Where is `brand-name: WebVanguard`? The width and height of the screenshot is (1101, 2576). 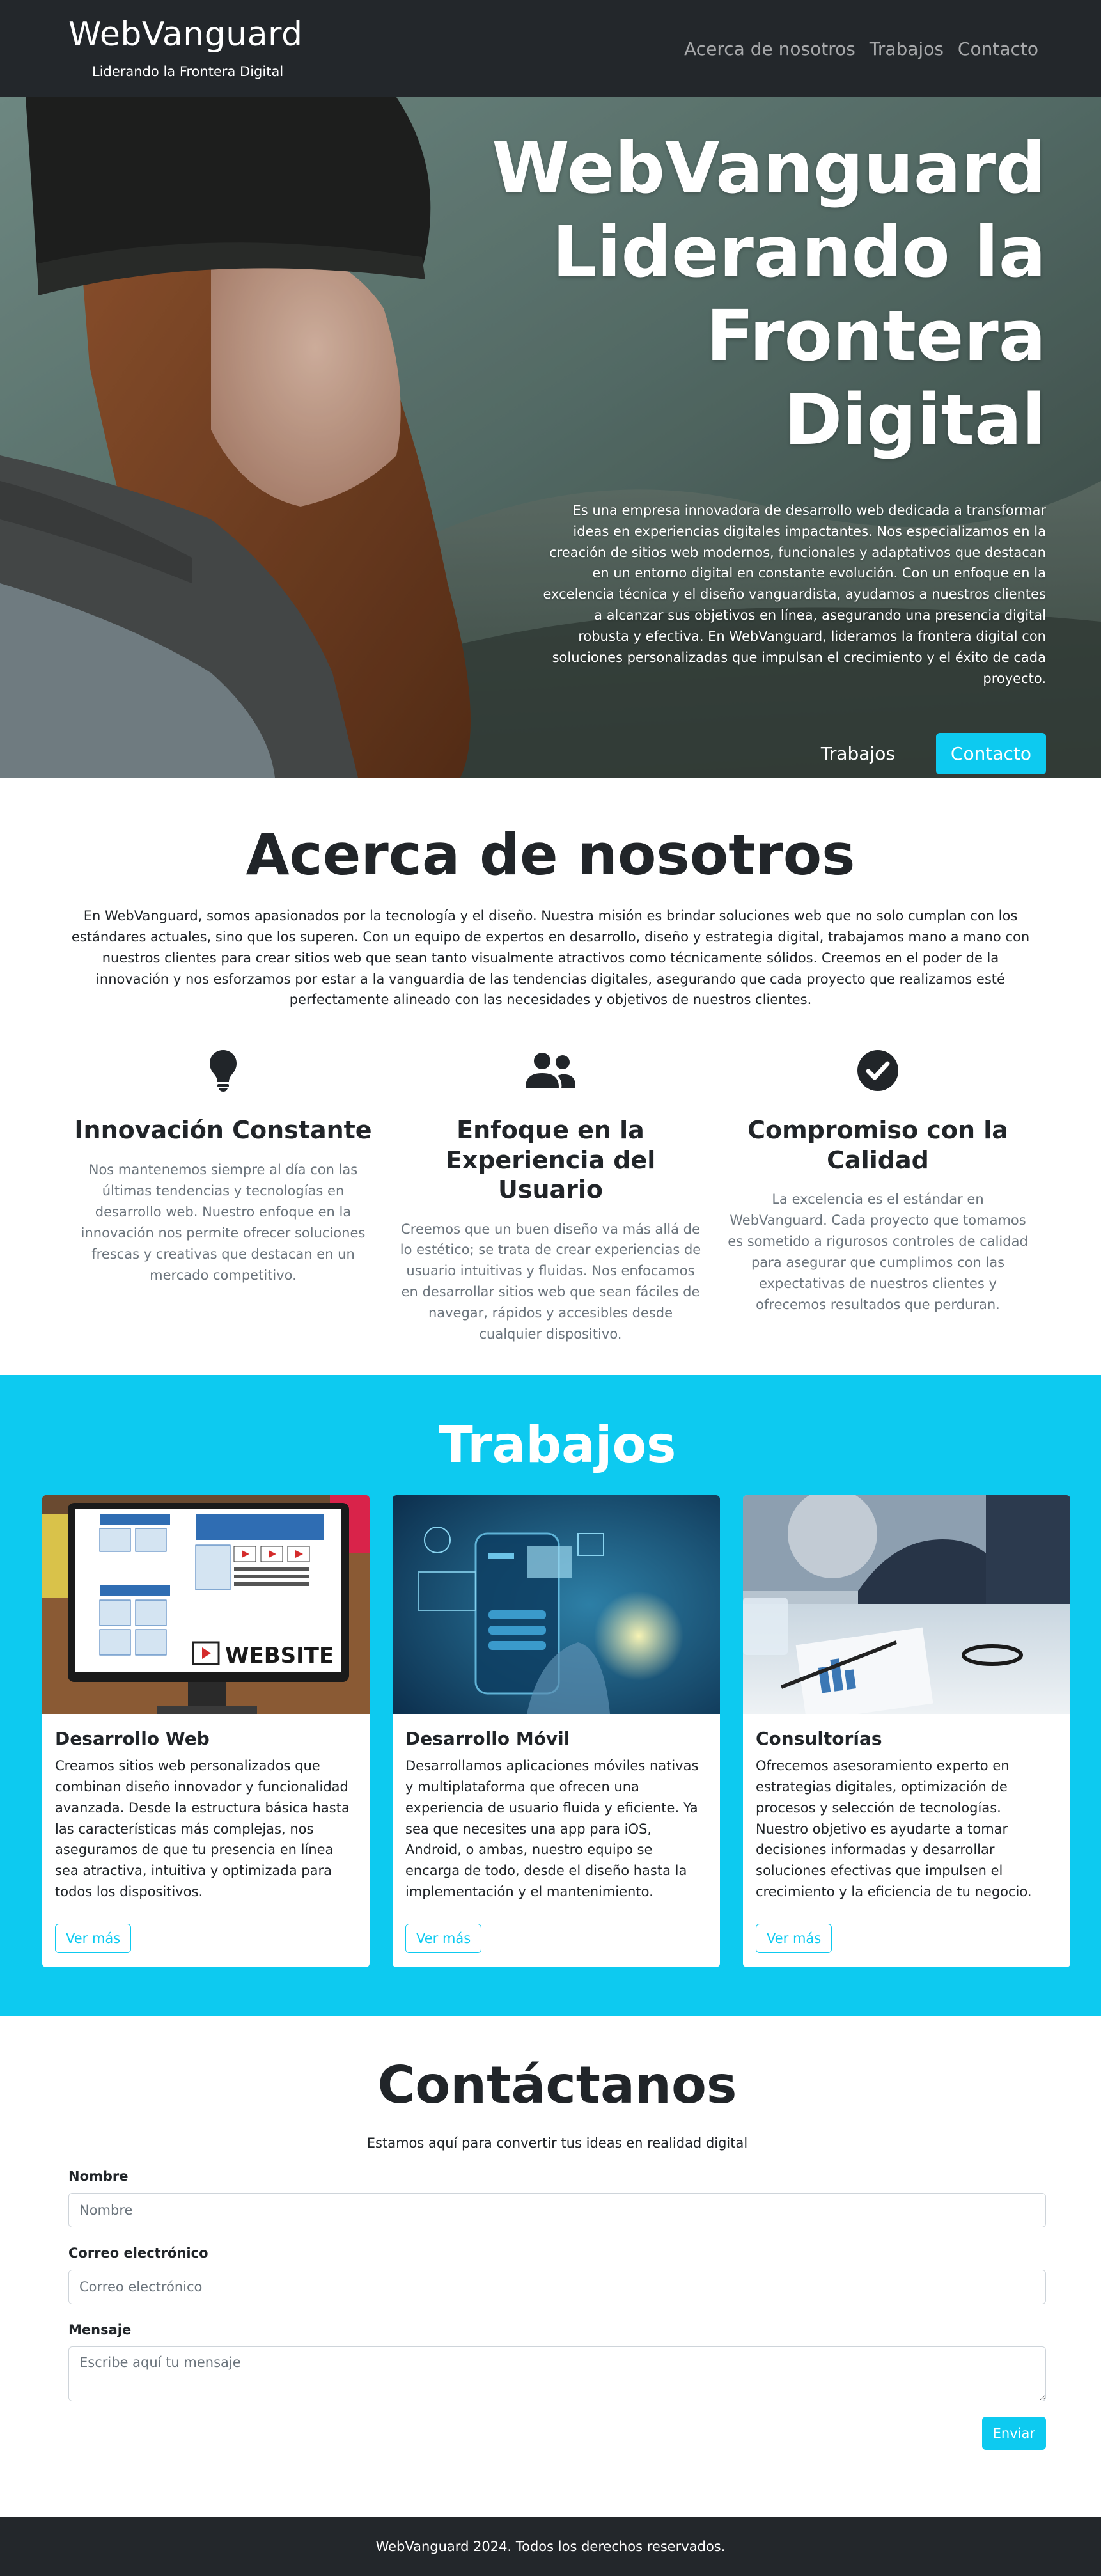 brand-name: WebVanguard is located at coordinates (185, 34).